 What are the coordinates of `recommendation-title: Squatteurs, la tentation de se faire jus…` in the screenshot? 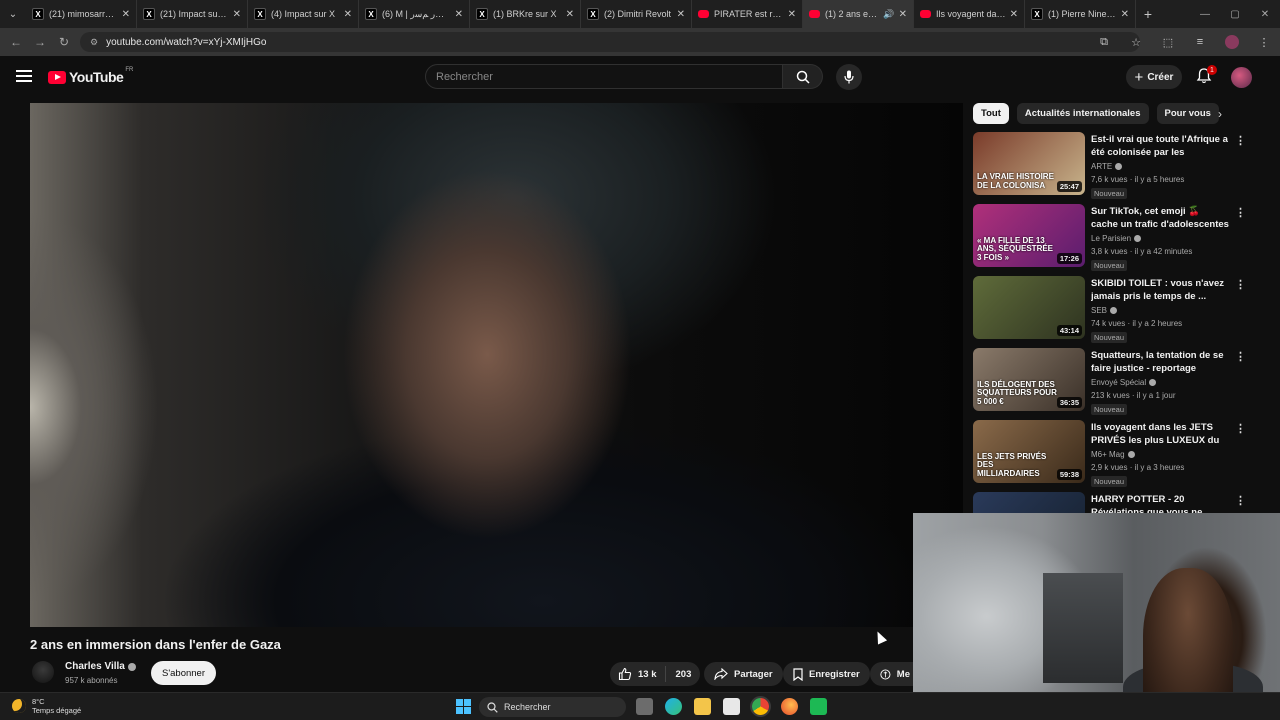 It's located at (1160, 362).